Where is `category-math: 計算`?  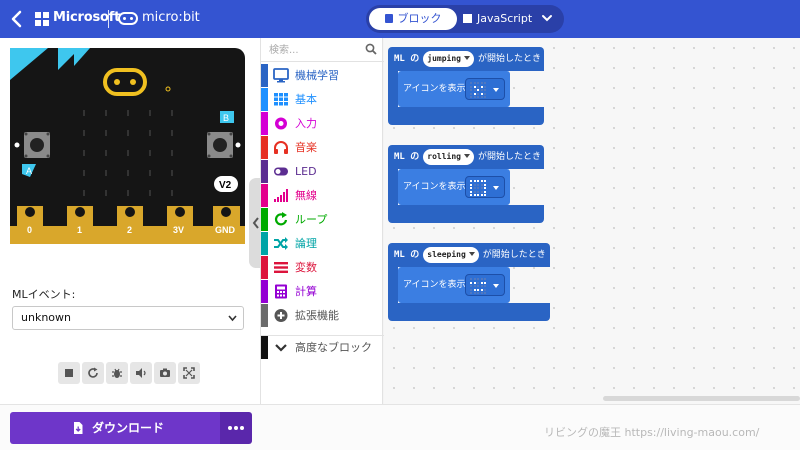 category-math: 計算 is located at coordinates (322, 291).